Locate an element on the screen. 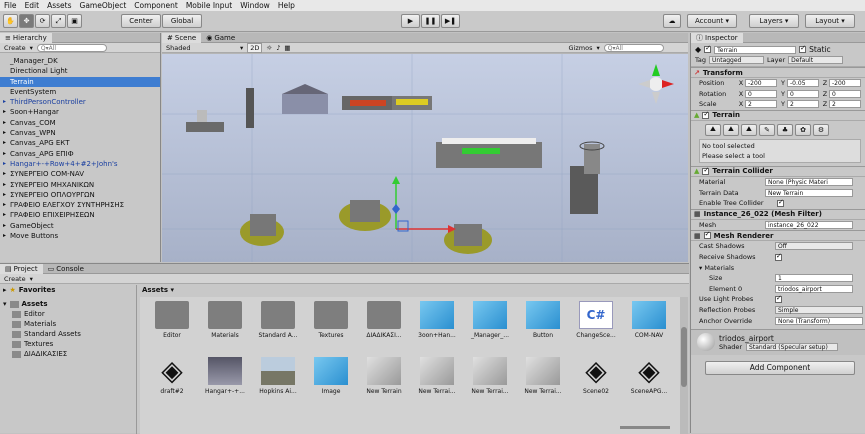  hierarchy-create-button: Create is located at coordinates (15, 48).